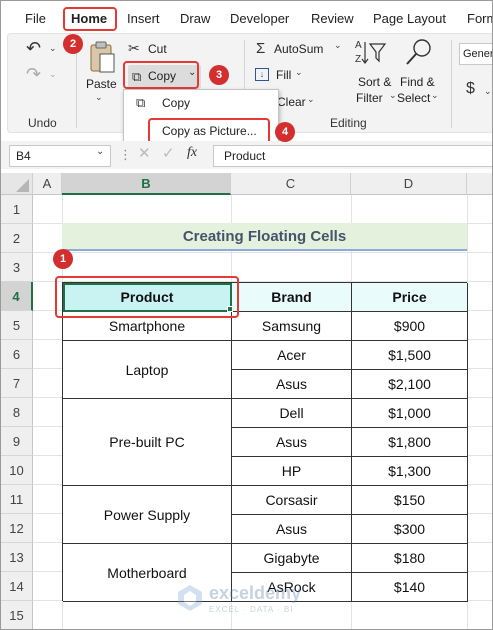  I want to click on fill-label: Fill, so click(283, 75).